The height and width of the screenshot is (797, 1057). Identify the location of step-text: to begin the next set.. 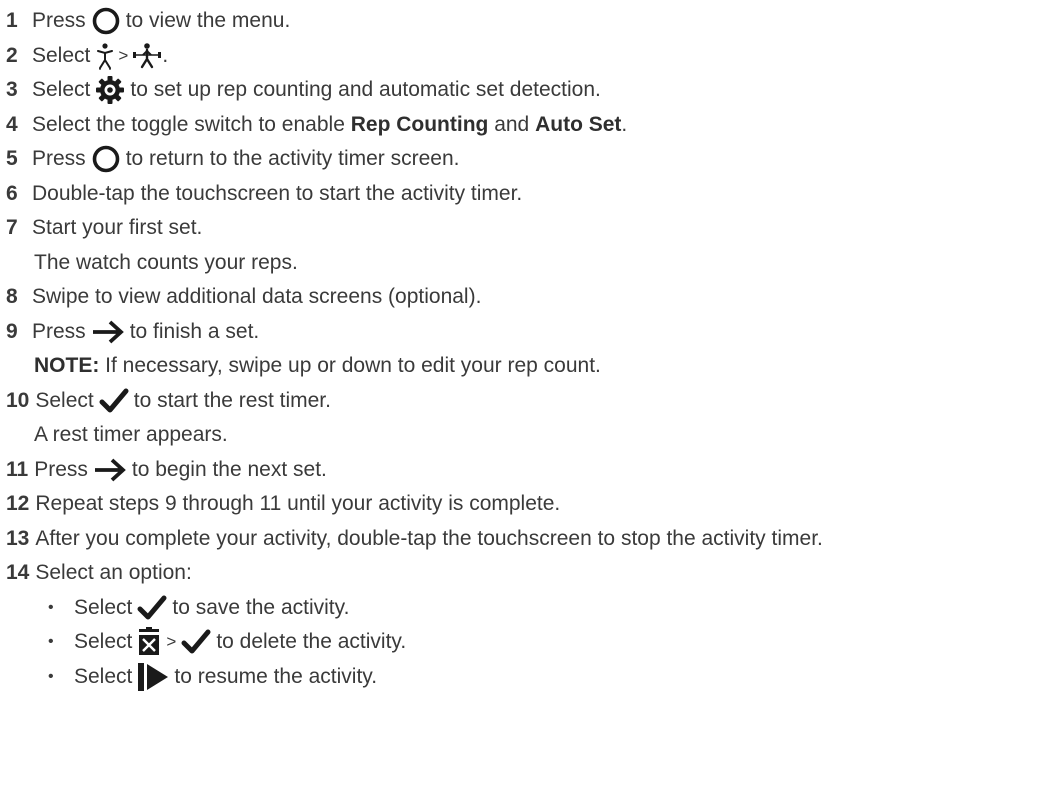
(229, 469).